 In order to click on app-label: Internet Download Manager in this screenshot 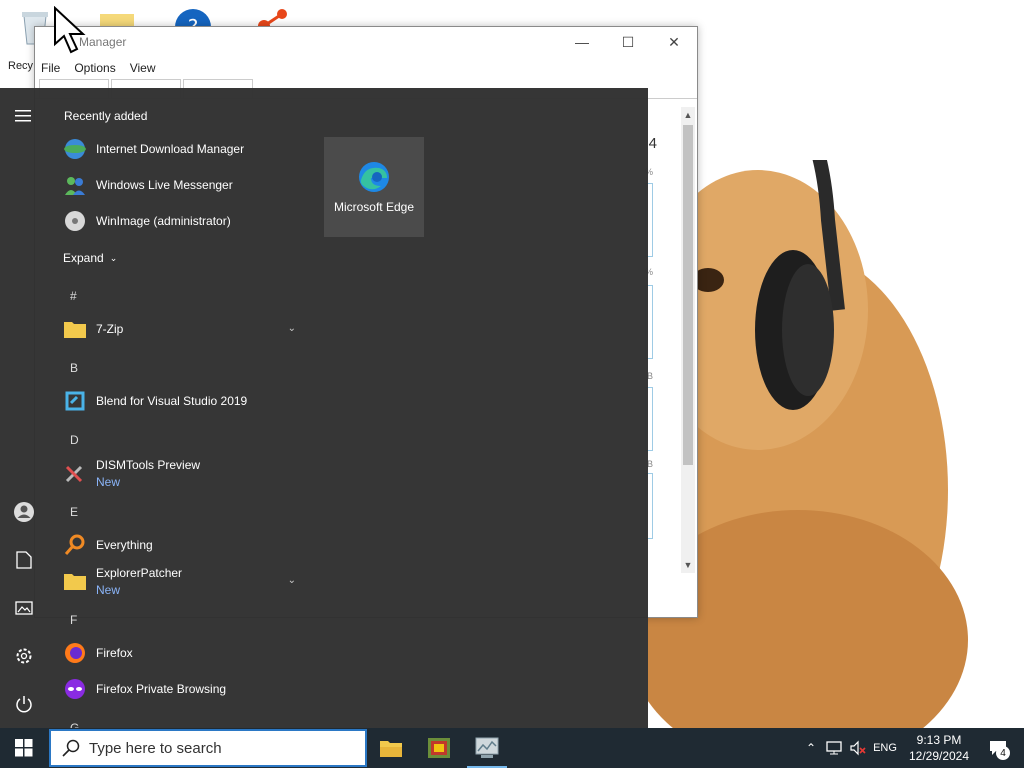, I will do `click(170, 149)`.